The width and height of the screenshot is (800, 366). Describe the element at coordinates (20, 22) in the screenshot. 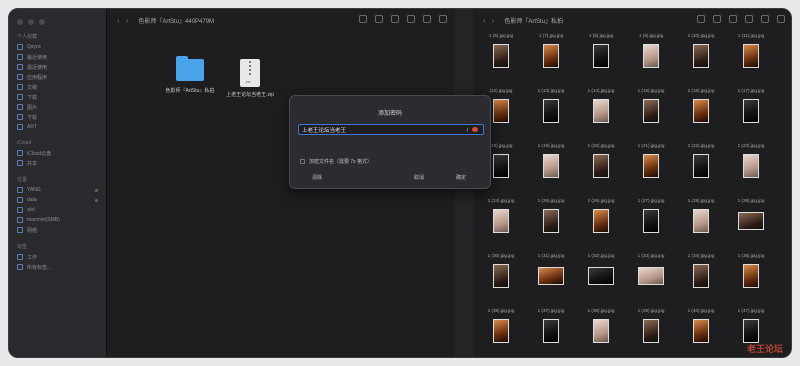

I see `close-button` at that location.